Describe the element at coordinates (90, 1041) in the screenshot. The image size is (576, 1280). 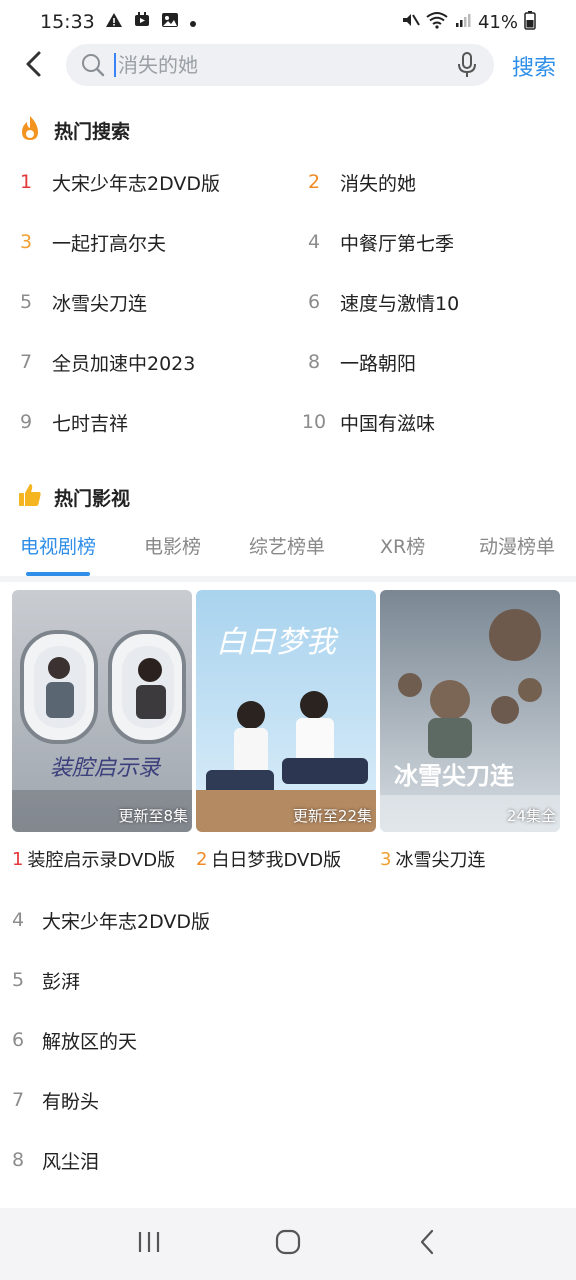
I see `list-name: 解放区的天` at that location.